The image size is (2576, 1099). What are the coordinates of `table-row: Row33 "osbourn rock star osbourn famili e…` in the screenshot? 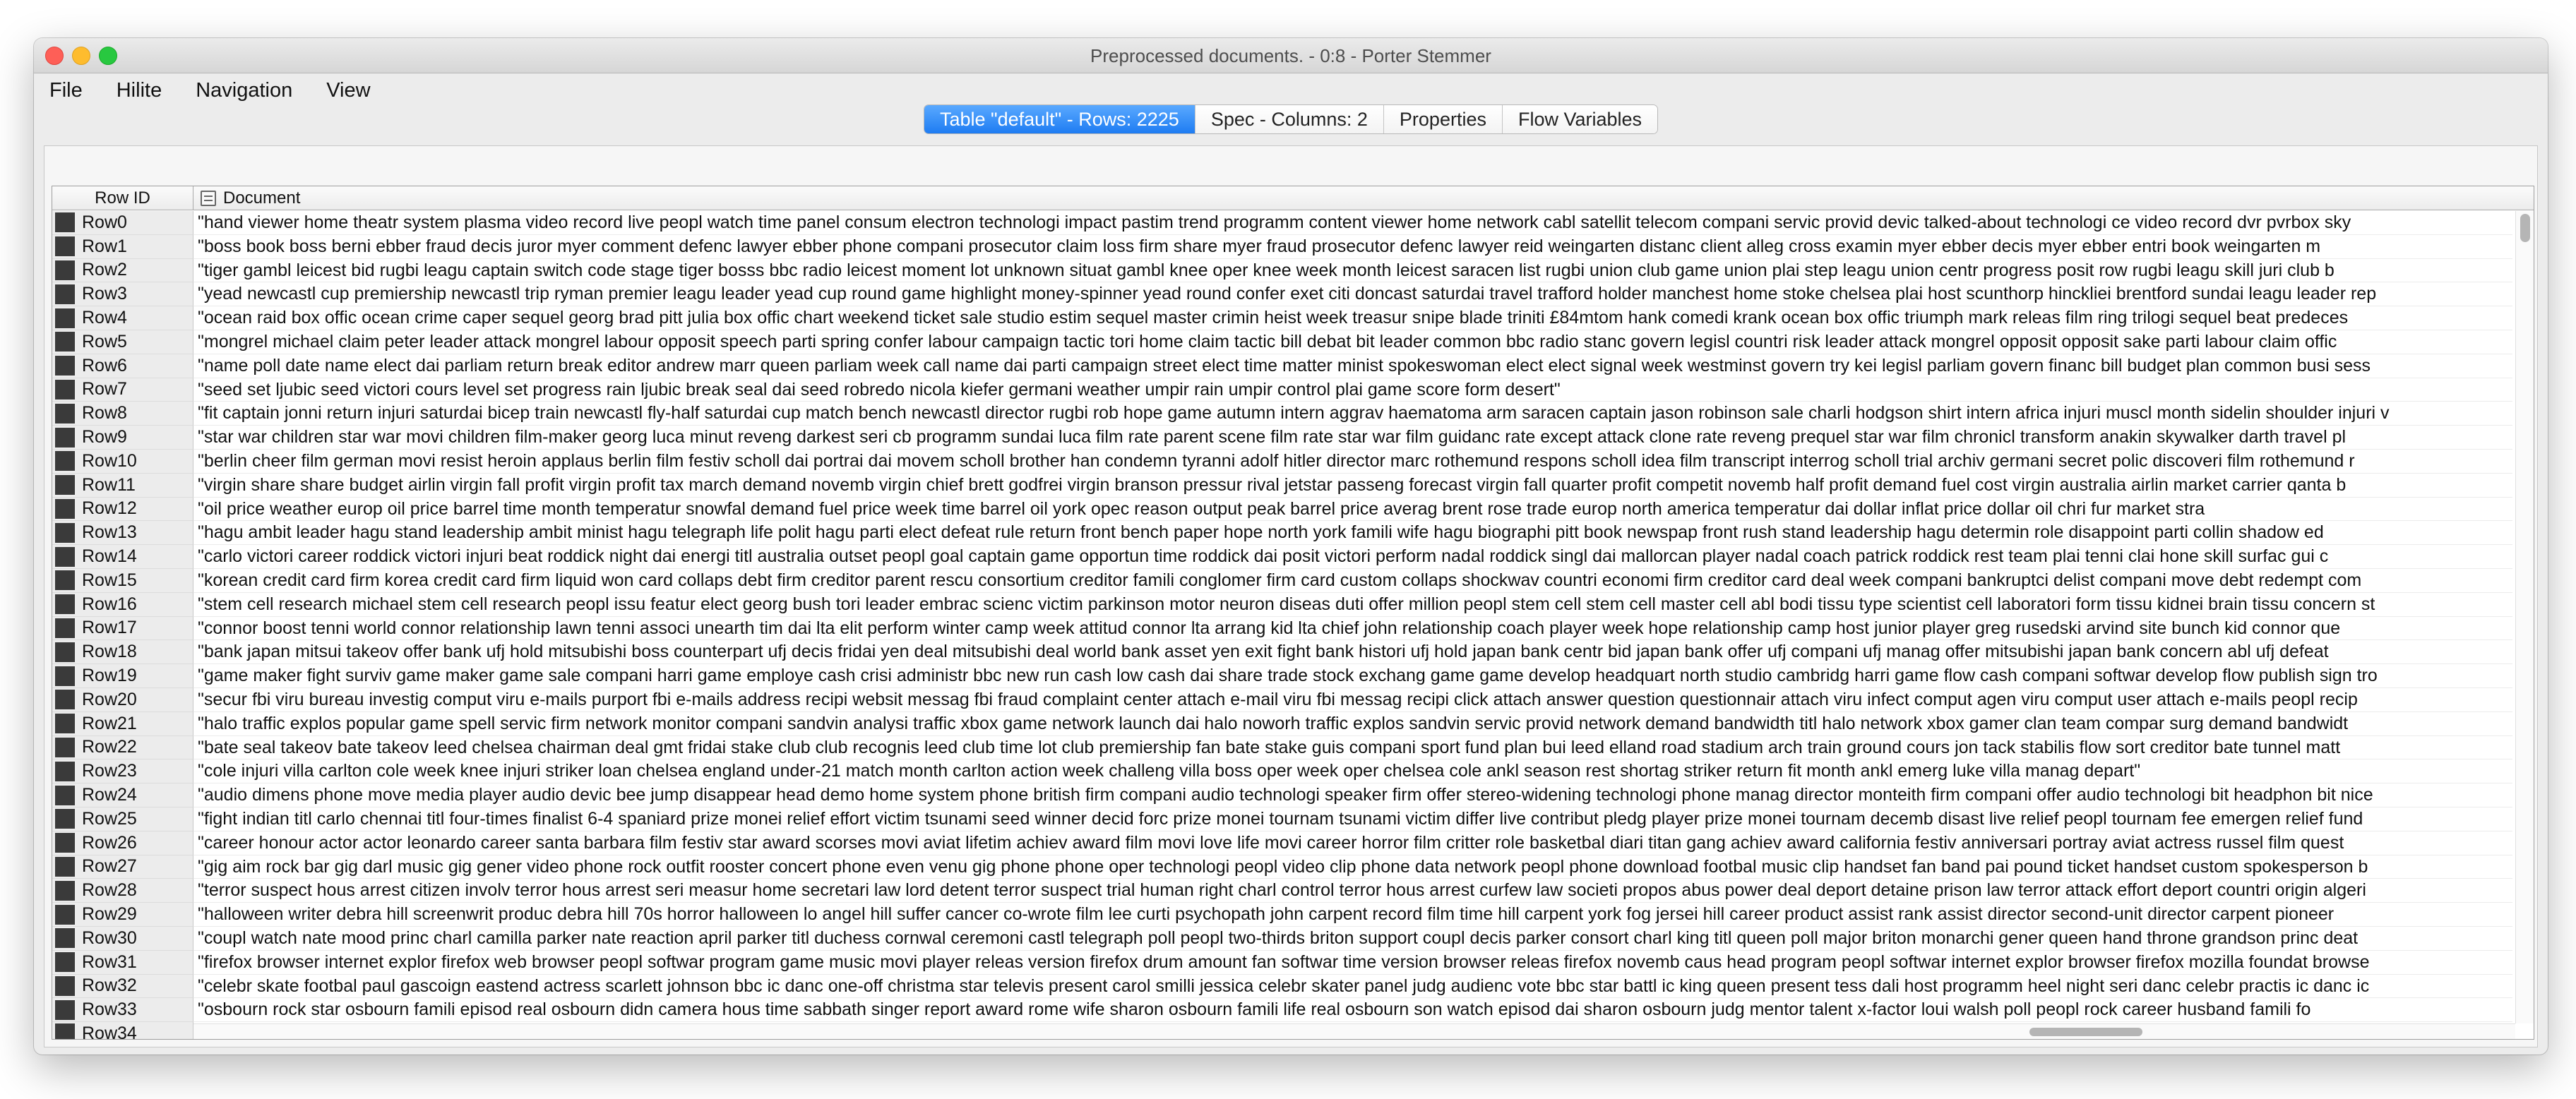 It's located at (1293, 1010).